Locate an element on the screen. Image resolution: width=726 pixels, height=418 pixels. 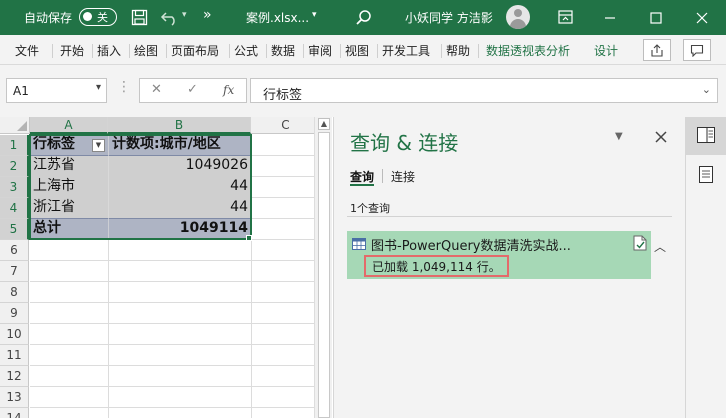
maximize-icon is located at coordinates (656, 17).